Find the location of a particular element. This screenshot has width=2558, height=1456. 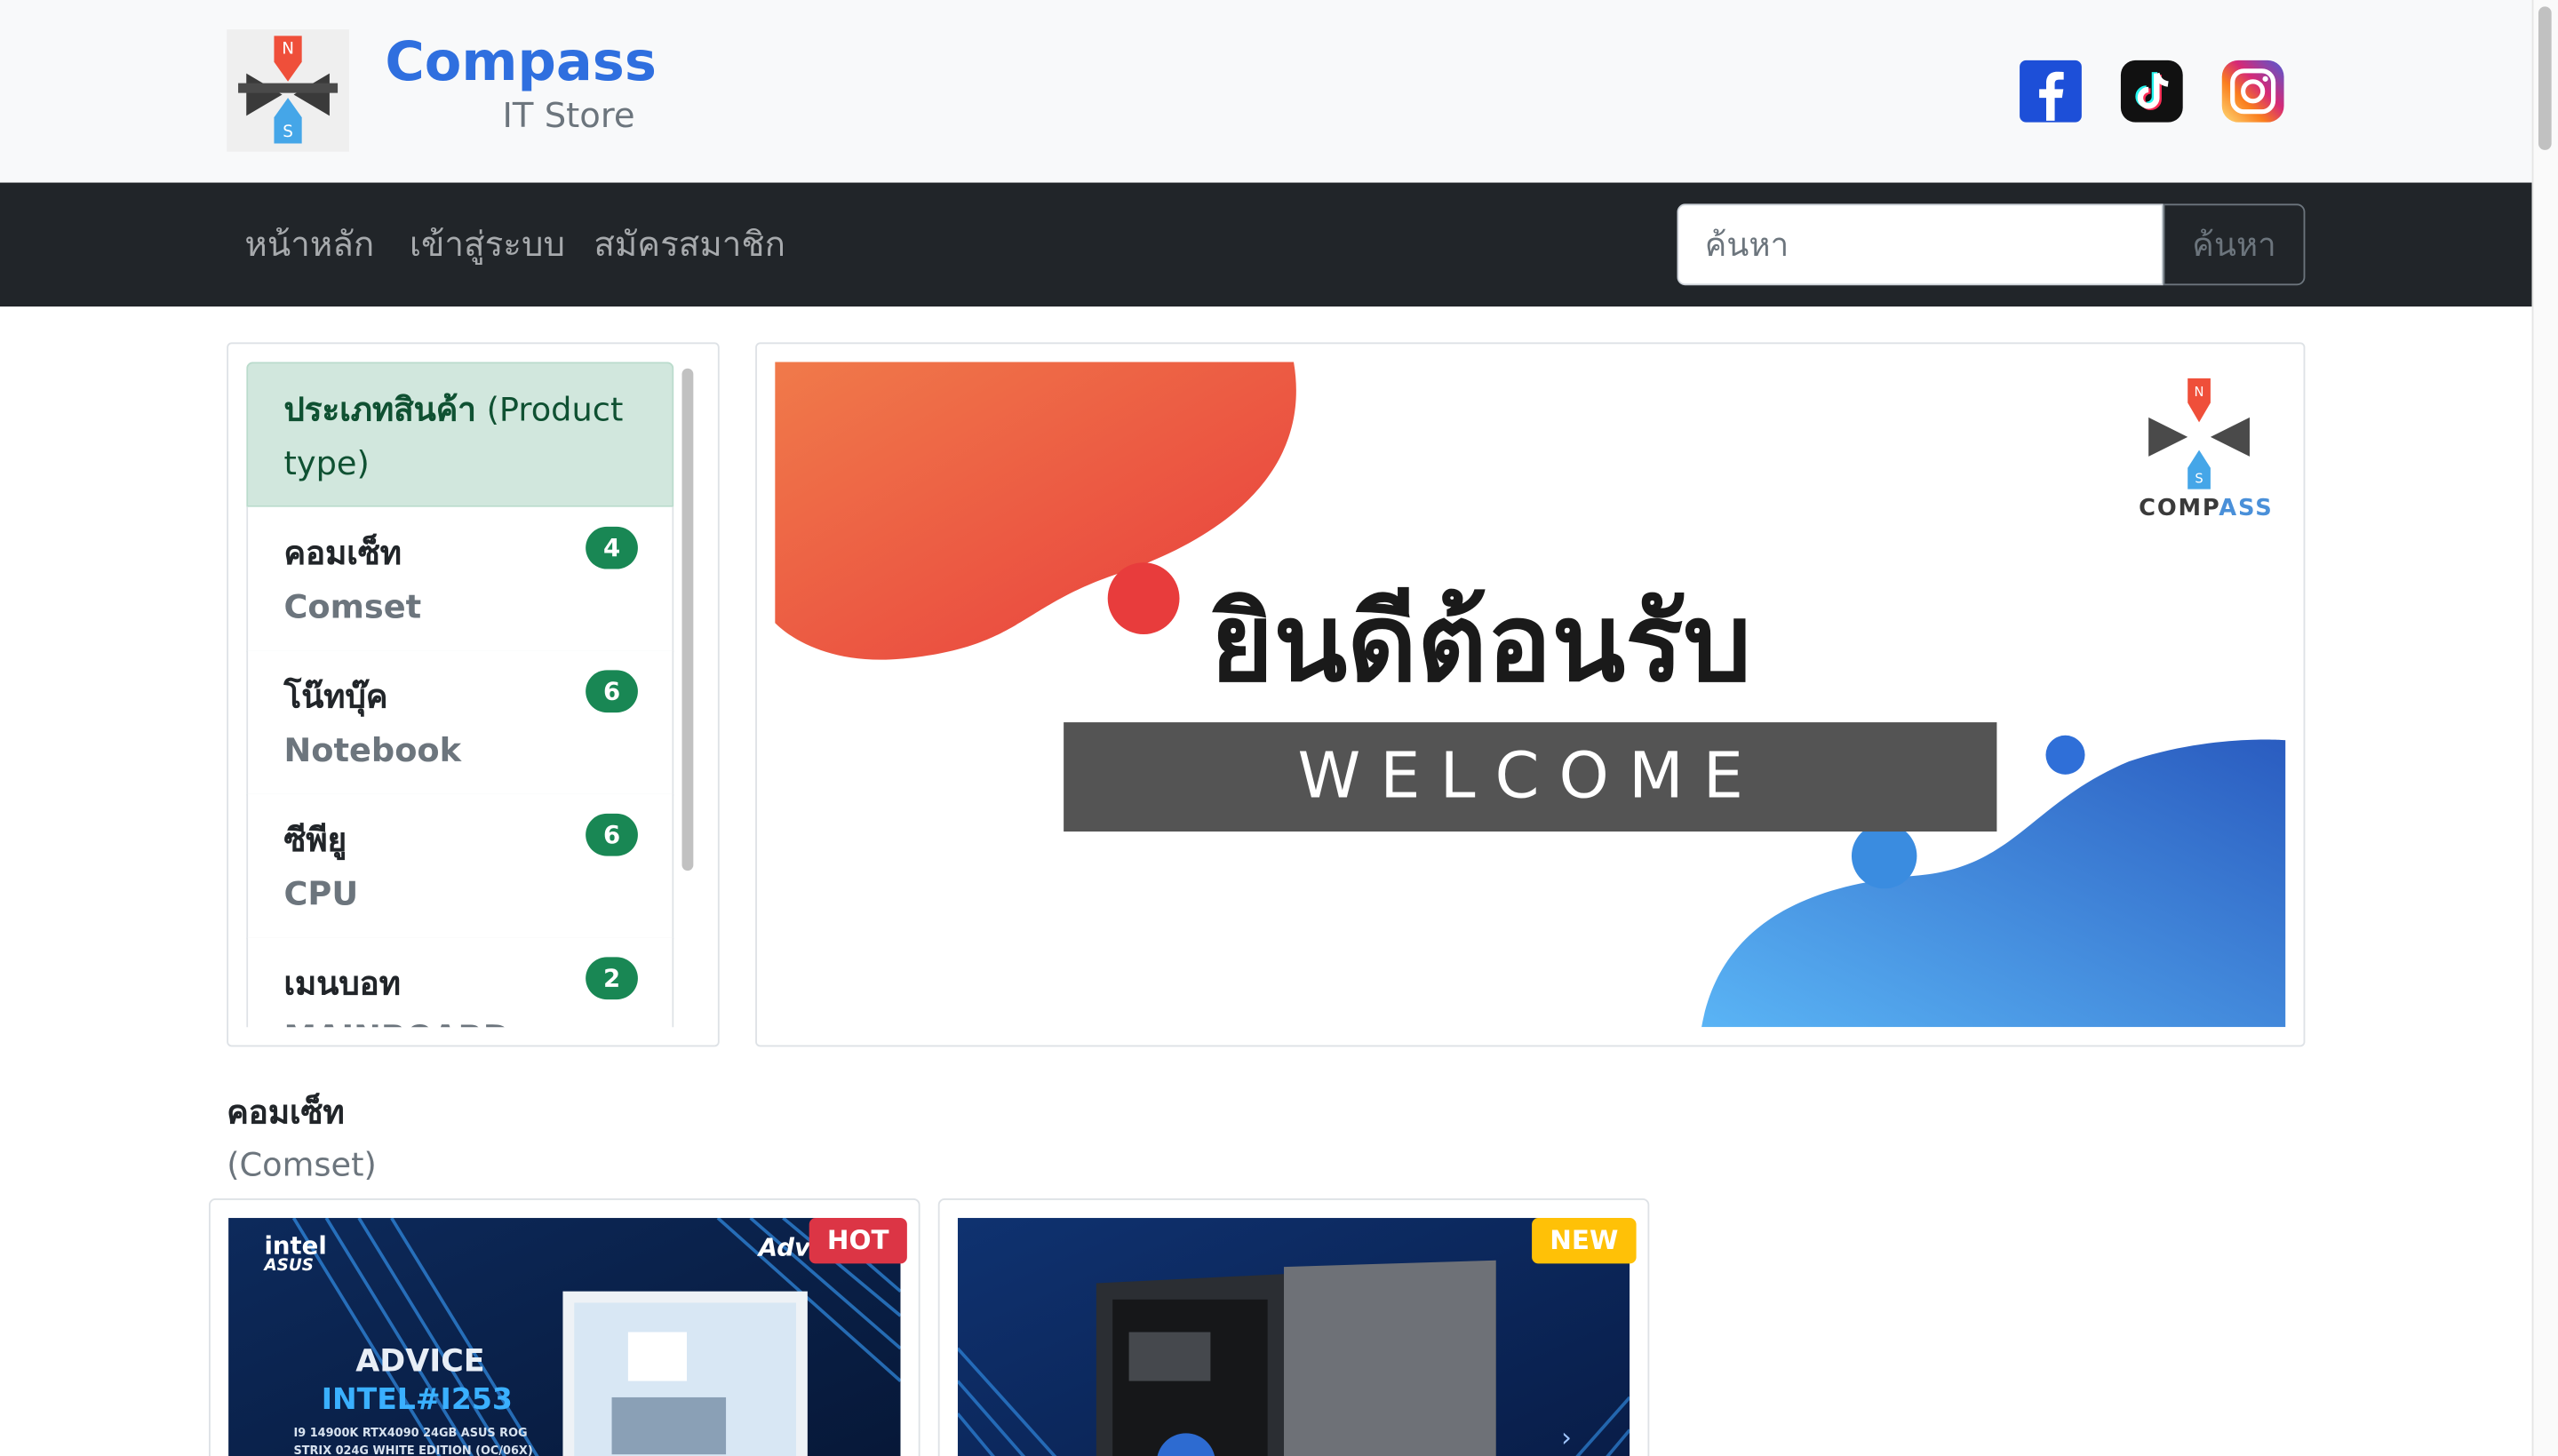

category-label-th: โน๊ทบุ๊ค is located at coordinates (335, 696).